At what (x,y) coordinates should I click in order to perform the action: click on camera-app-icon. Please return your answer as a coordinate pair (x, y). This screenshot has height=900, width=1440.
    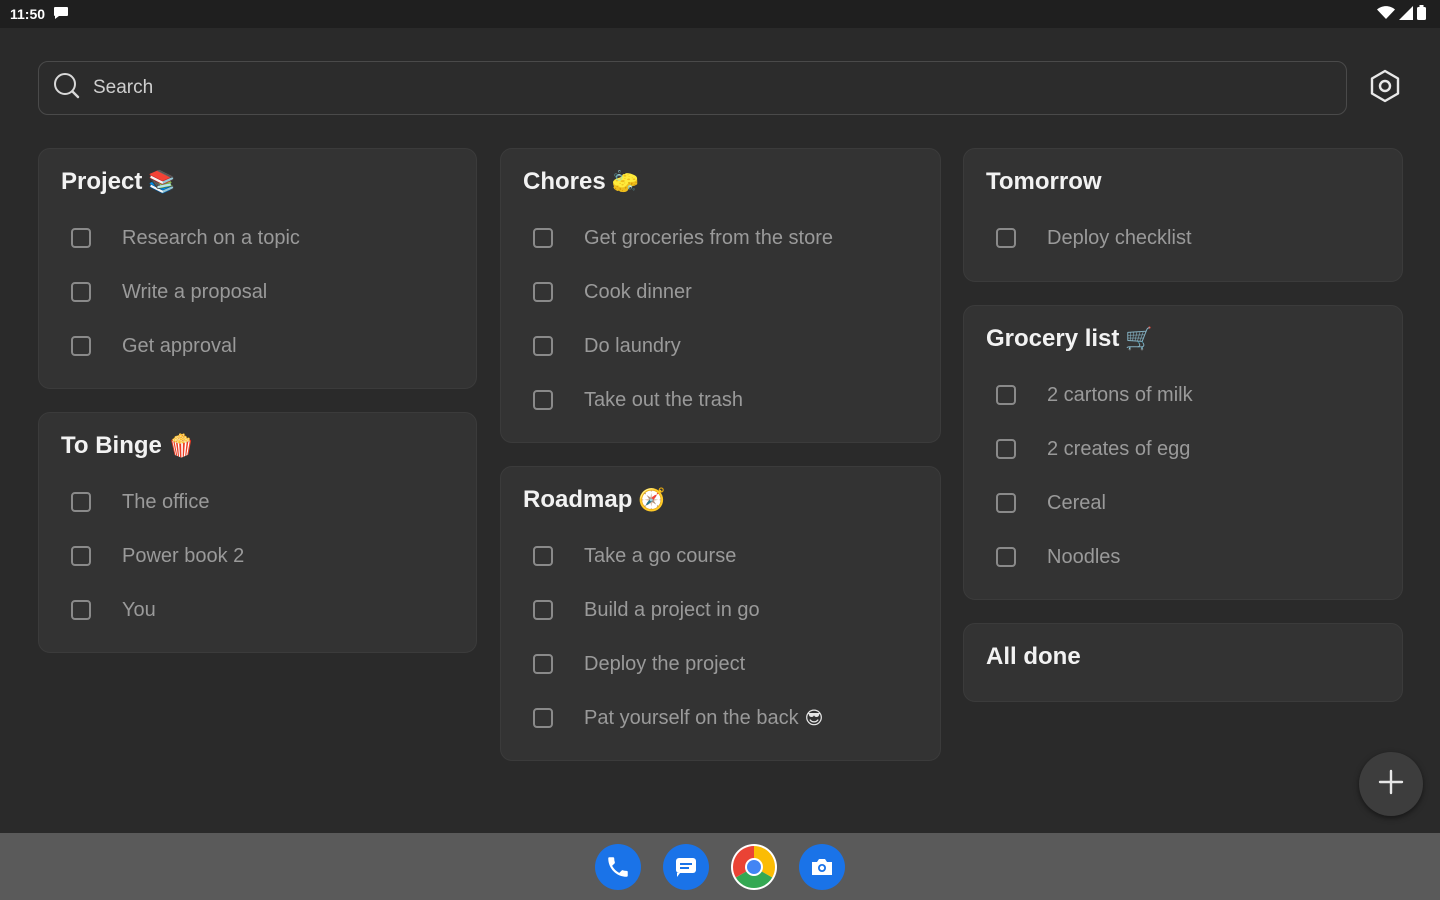
    Looking at the image, I should click on (822, 866).